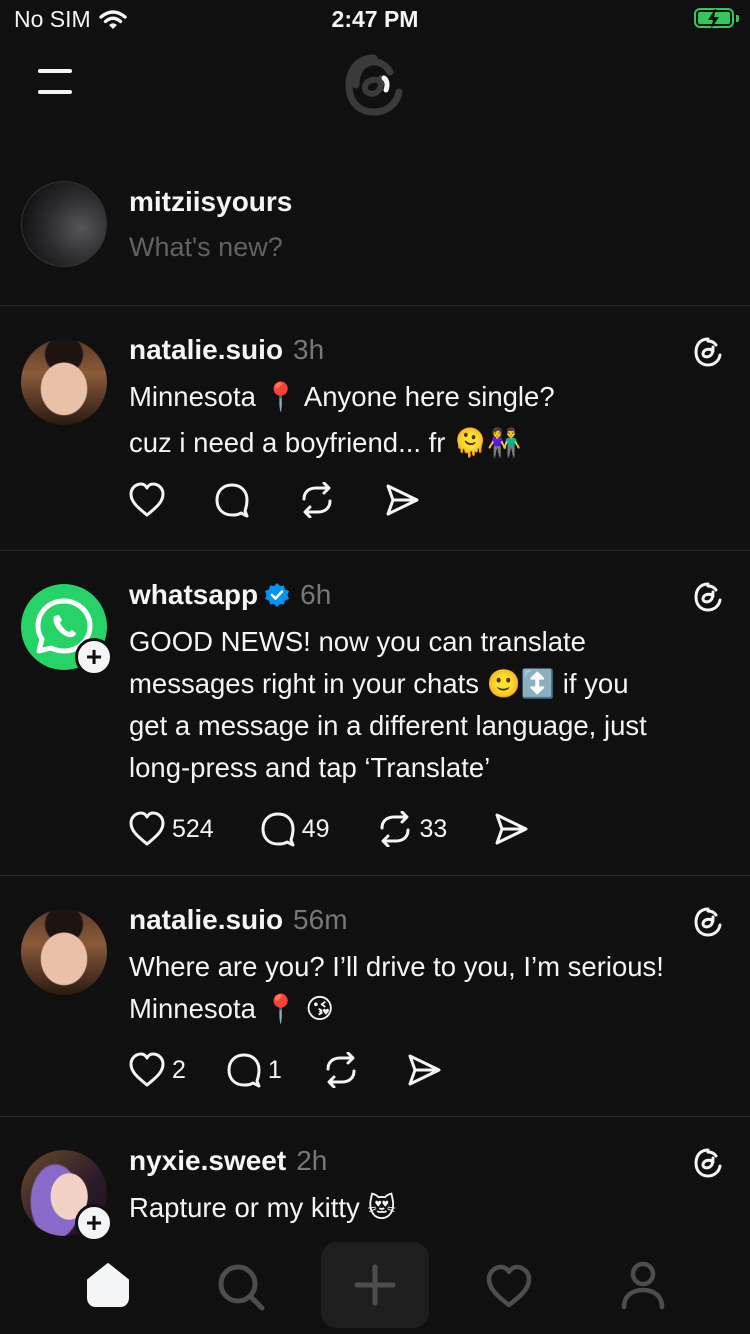  I want to click on reply-button: 49, so click(295, 829).